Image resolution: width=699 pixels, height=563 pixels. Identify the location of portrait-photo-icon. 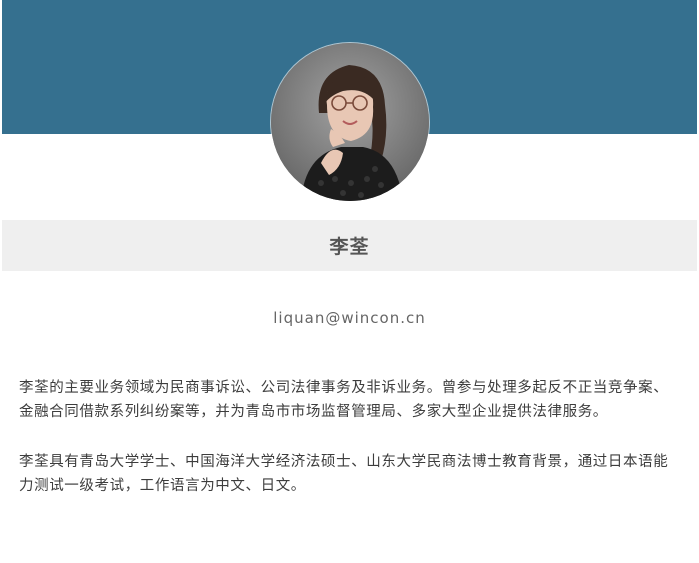
(350, 122).